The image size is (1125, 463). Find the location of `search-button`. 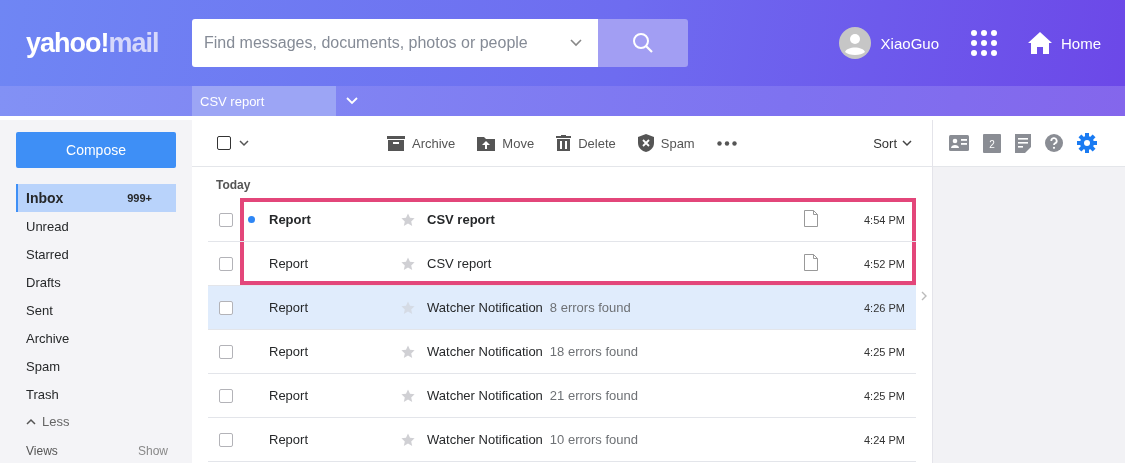

search-button is located at coordinates (643, 43).